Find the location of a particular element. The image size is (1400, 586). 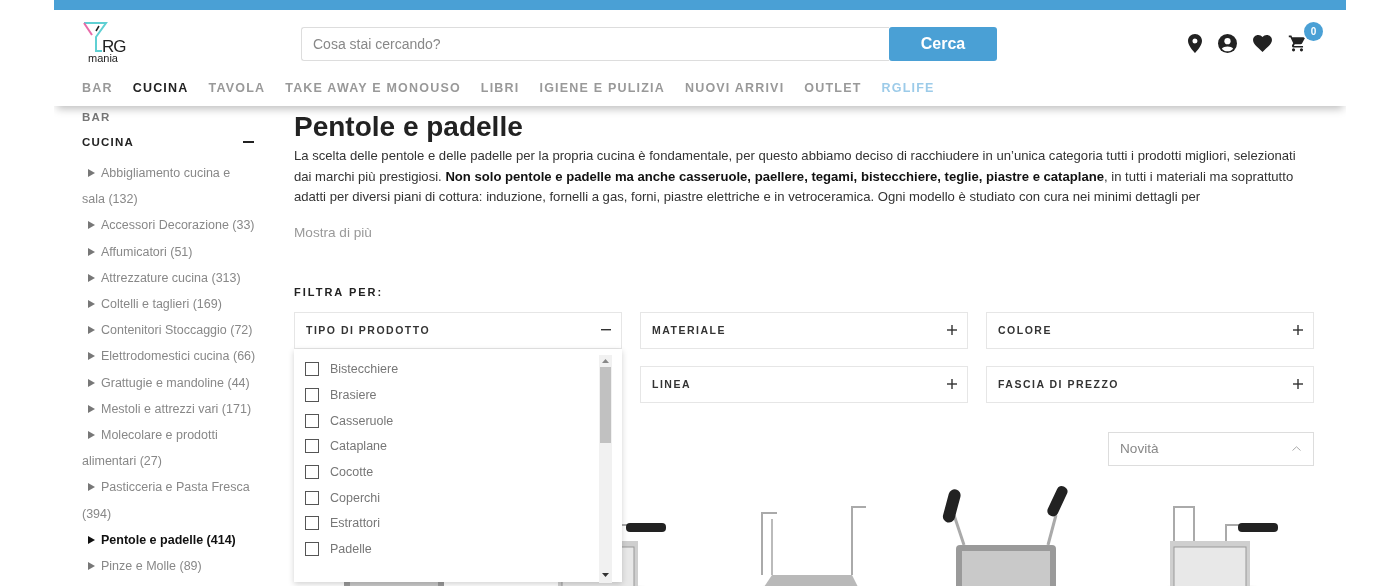

sidebar-item: Pasticceria e Pasta Fresca (394) is located at coordinates (169, 500).